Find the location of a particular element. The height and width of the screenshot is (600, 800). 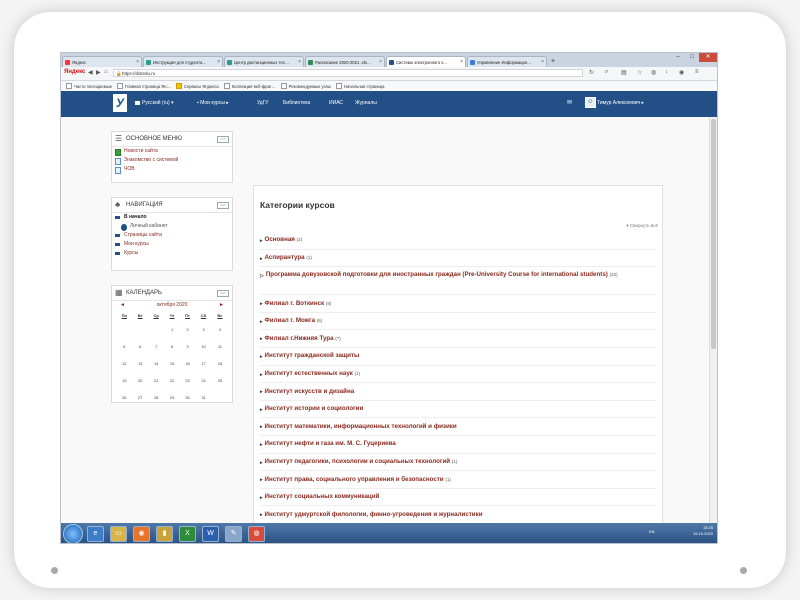

course-category: ▸ Институт истории и социологии is located at coordinates (458, 410).